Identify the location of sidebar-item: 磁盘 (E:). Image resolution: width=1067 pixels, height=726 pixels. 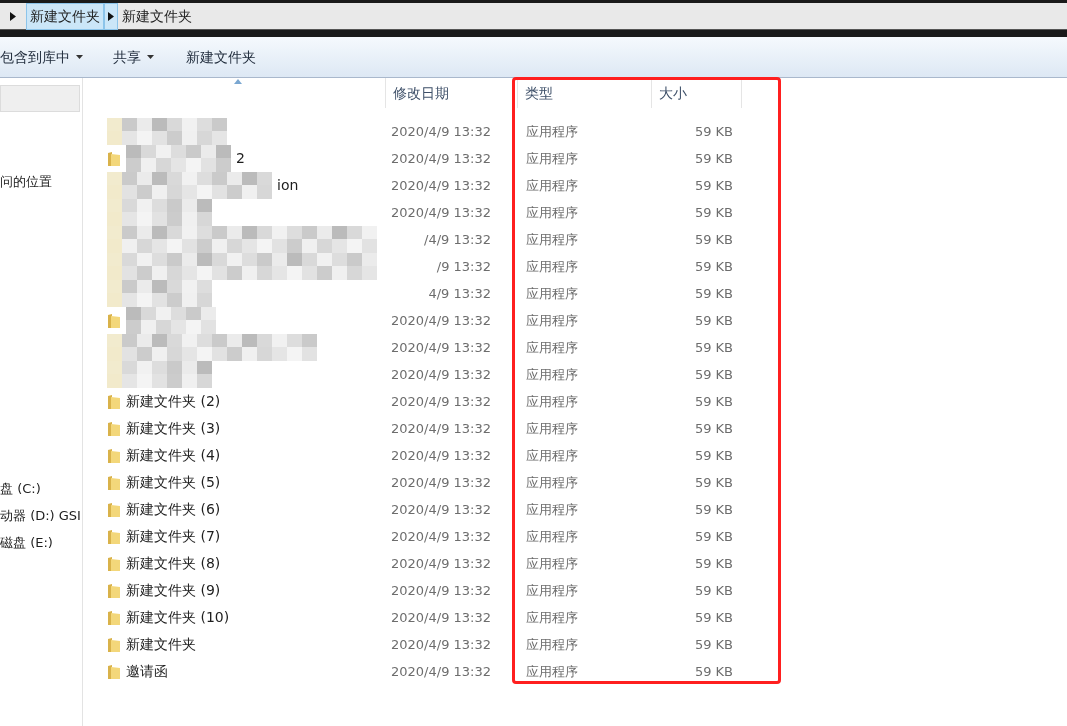
(41, 542).